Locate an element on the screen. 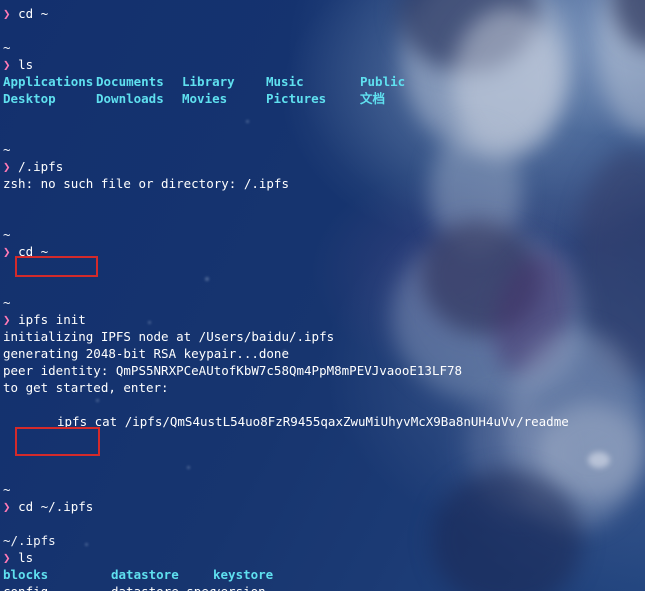  command-text: cd ~/.ipfs is located at coordinates (56, 506).